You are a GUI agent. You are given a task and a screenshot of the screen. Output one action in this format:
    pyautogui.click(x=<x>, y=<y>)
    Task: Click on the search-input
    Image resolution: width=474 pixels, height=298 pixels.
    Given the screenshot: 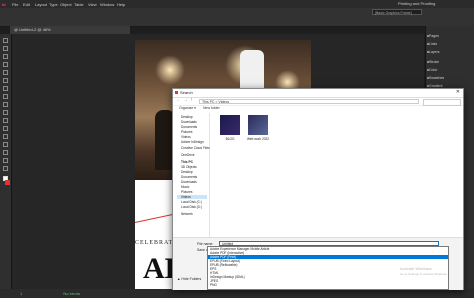 What is the action you would take?
    pyautogui.click(x=442, y=102)
    